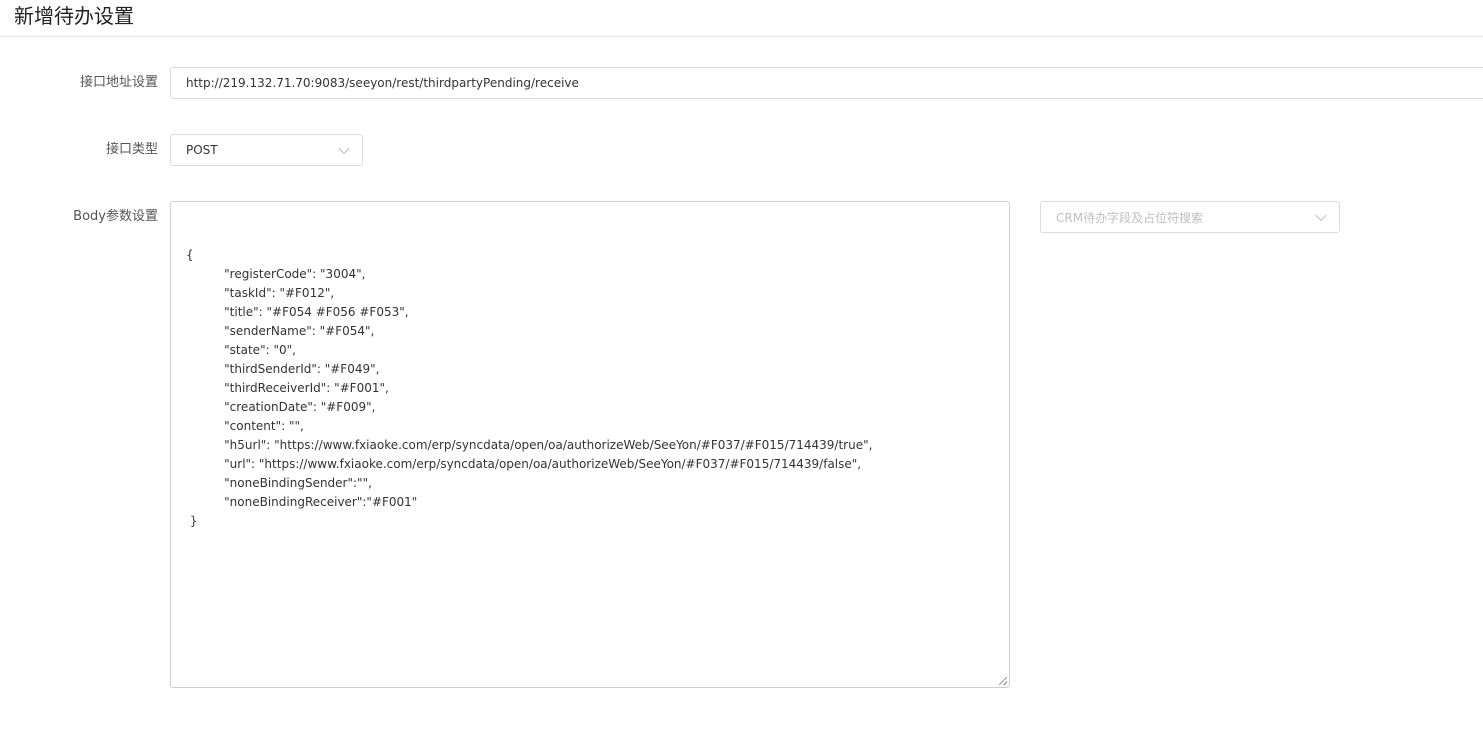 This screenshot has width=1483, height=732. Describe the element at coordinates (131, 149) in the screenshot. I see `method-label: 接口类型` at that location.